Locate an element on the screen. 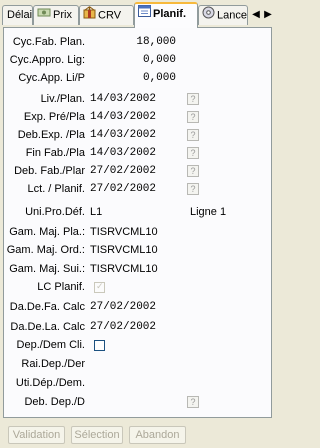  dep-dem-cli-label: Dep./Dem Cli. is located at coordinates (50, 345).